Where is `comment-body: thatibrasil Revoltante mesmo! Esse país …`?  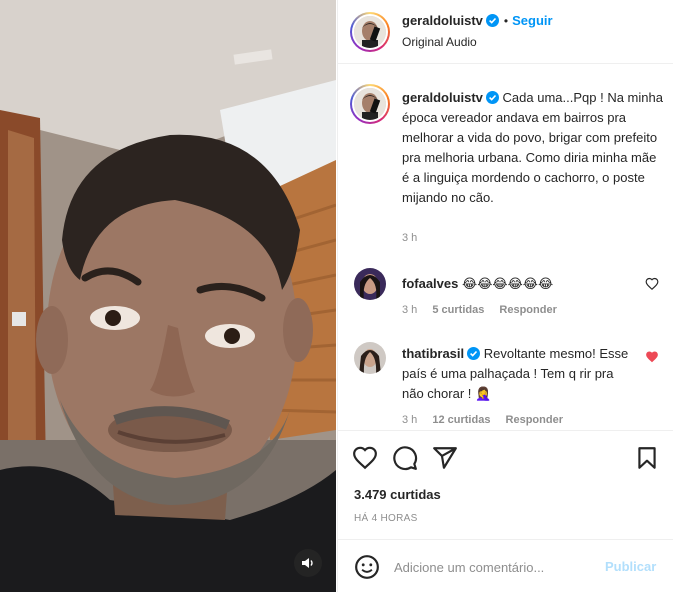
comment-body: thatibrasil Revoltante mesmo! Esse país … is located at coordinates (517, 374).